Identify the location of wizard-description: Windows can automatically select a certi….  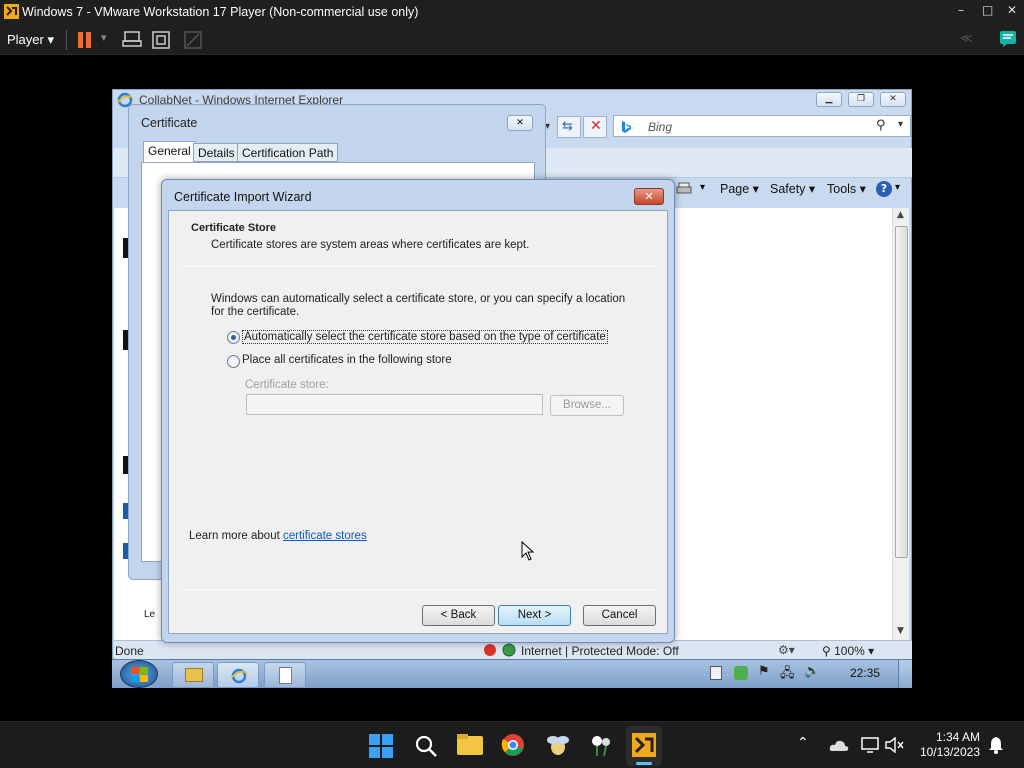
(418, 305).